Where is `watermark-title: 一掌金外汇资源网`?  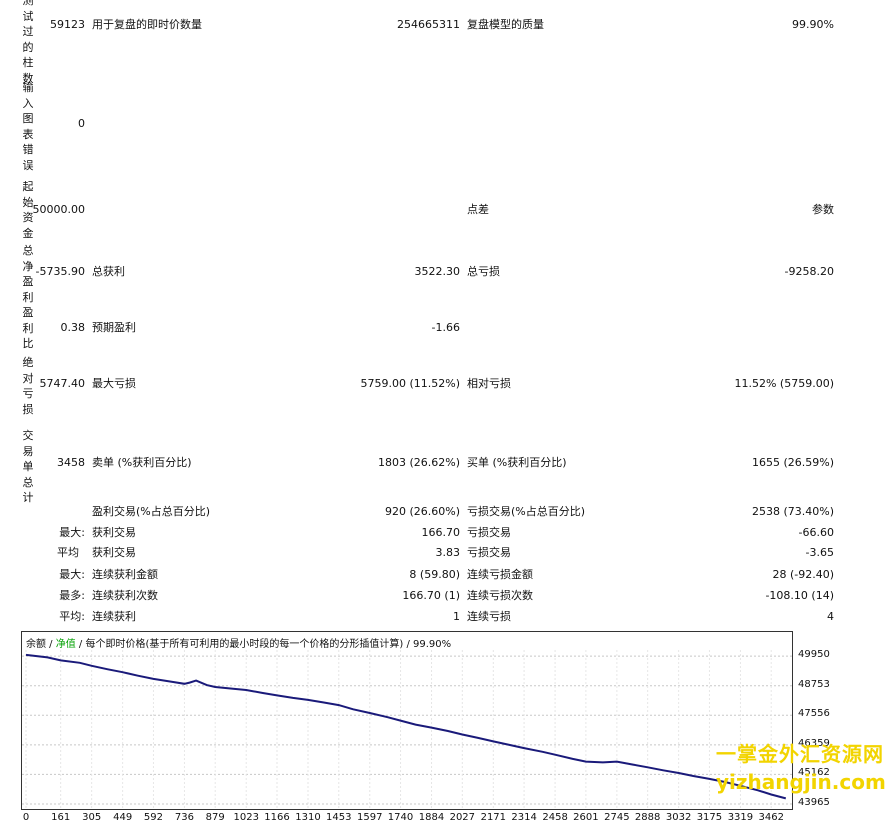
watermark-title: 一掌金外汇资源网 is located at coordinates (800, 754).